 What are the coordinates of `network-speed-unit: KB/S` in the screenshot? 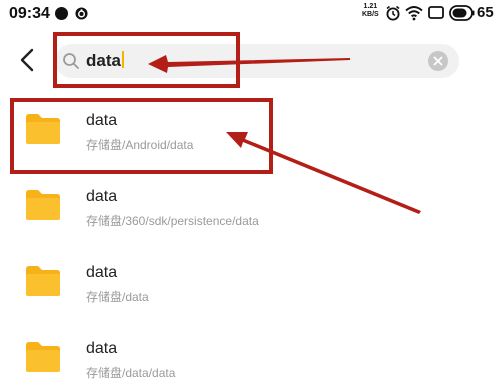 It's located at (370, 14).